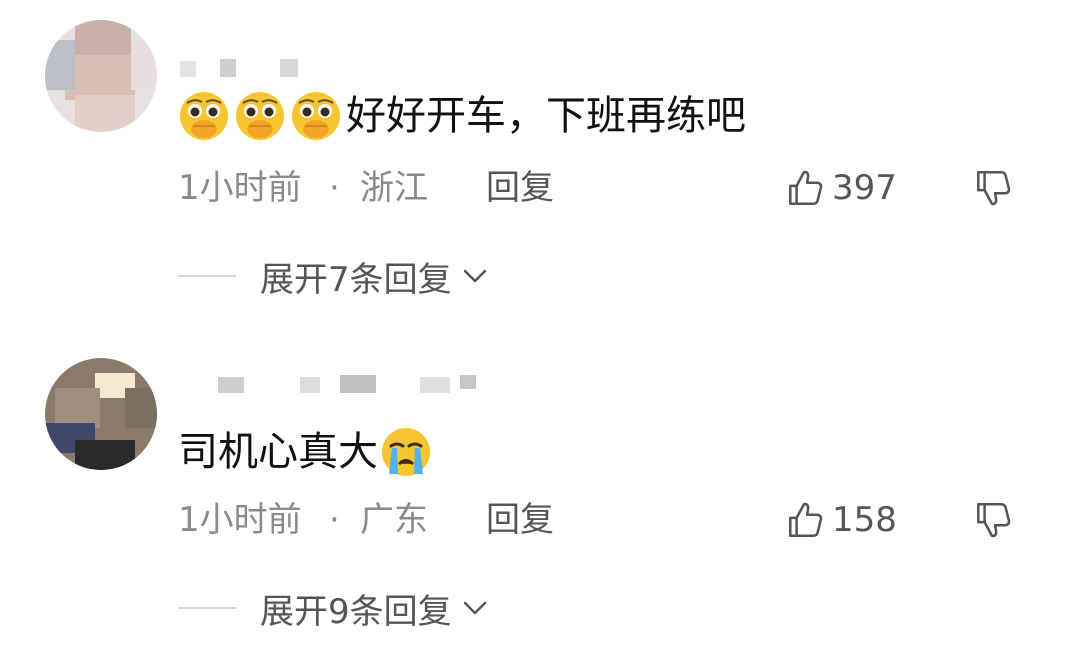  Describe the element at coordinates (394, 188) in the screenshot. I see `location: 浙江` at that location.